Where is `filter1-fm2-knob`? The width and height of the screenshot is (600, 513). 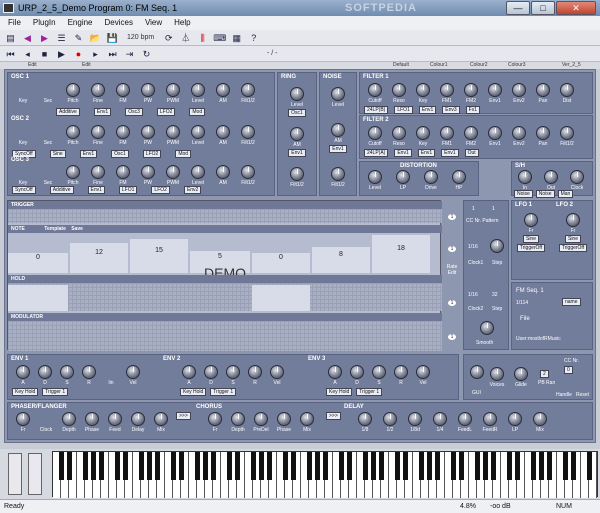
filter1-fm2-knob is located at coordinates (471, 90).